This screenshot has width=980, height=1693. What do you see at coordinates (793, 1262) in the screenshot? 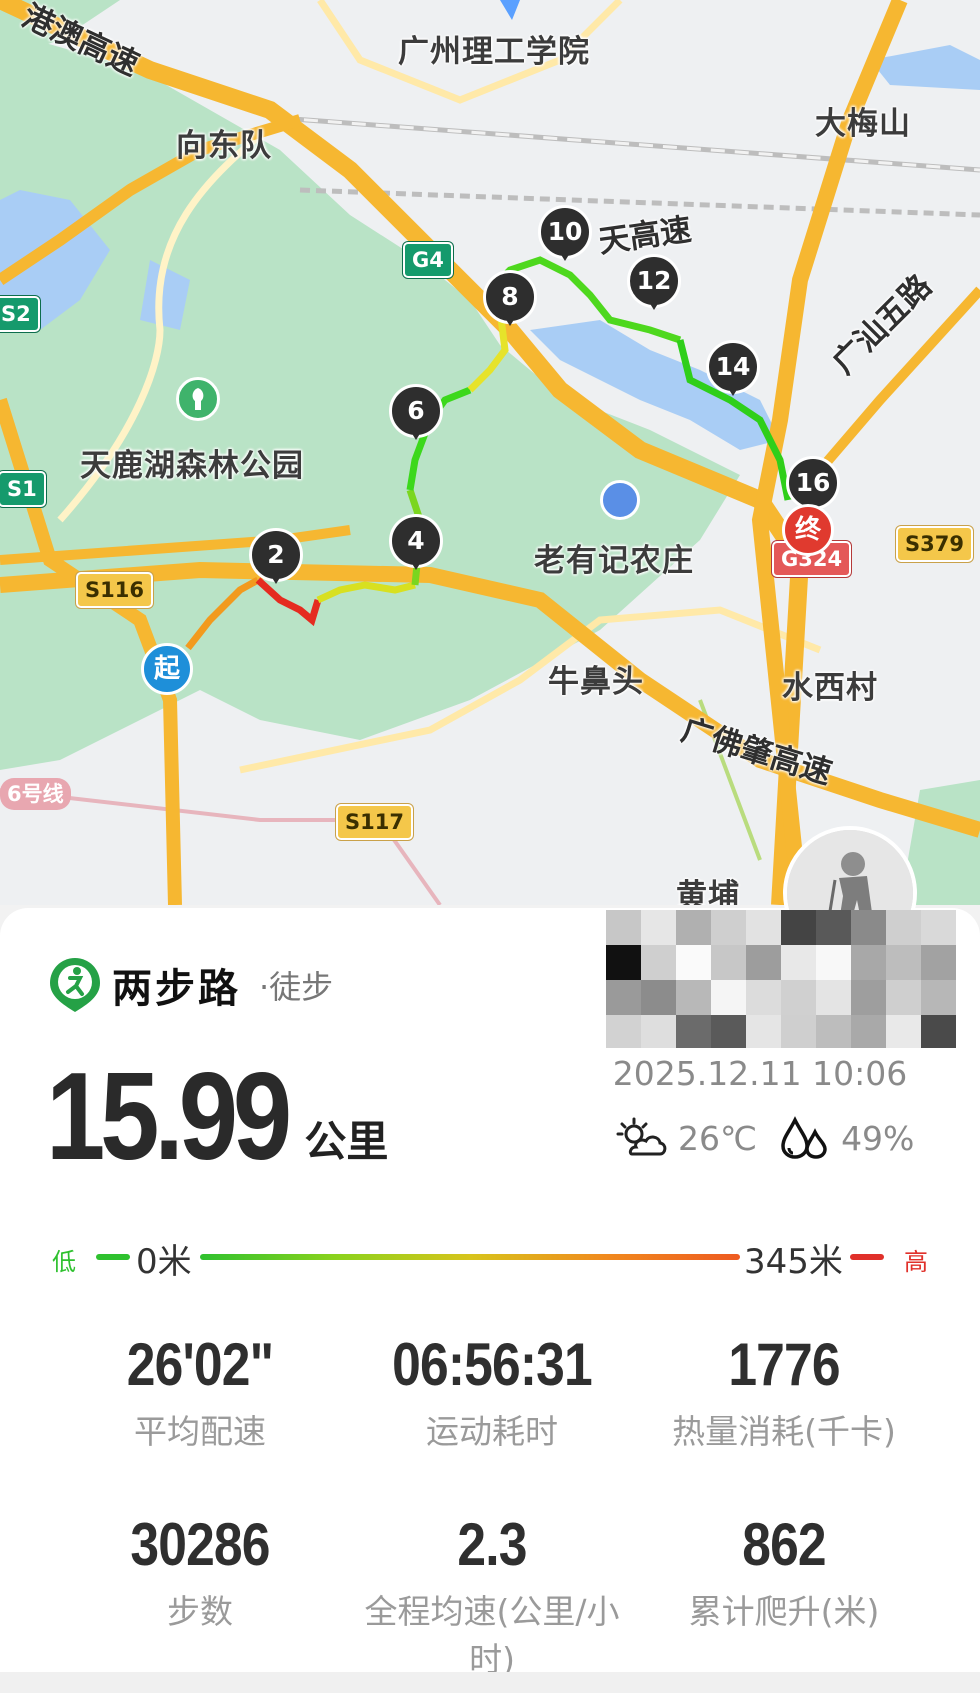
I see `elevation-max: 345米` at bounding box center [793, 1262].